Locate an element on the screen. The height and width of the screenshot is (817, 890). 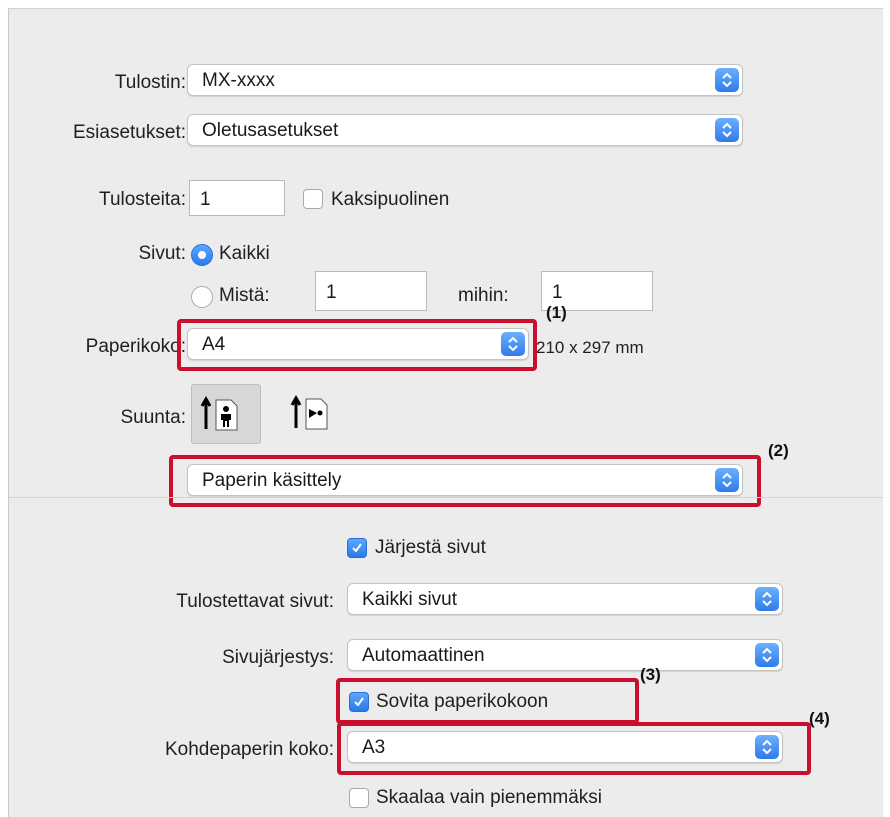
page-order-value: Automaattinen is located at coordinates (423, 655).